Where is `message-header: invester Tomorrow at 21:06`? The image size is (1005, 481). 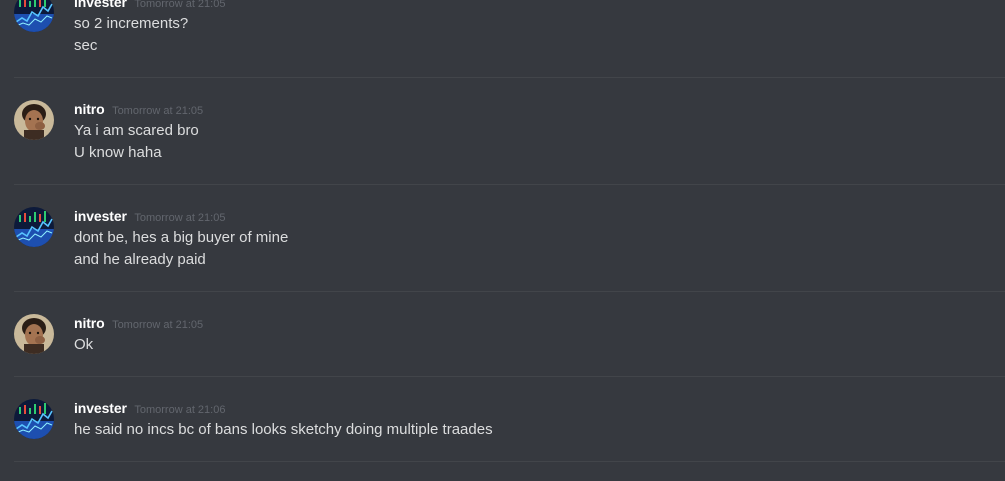
message-header: invester Tomorrow at 21:06 is located at coordinates (149, 408).